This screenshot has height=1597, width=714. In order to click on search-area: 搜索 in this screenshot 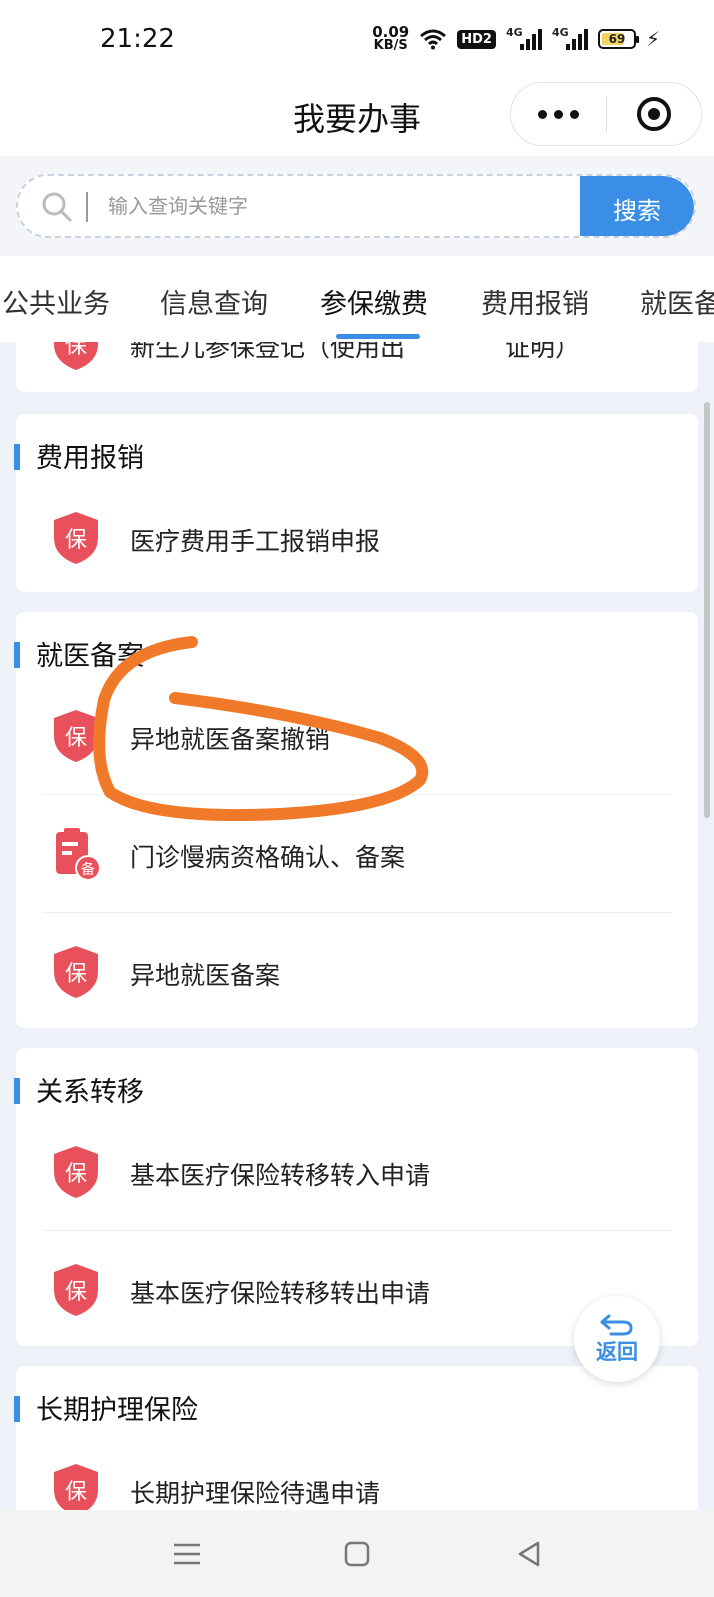, I will do `click(357, 206)`.